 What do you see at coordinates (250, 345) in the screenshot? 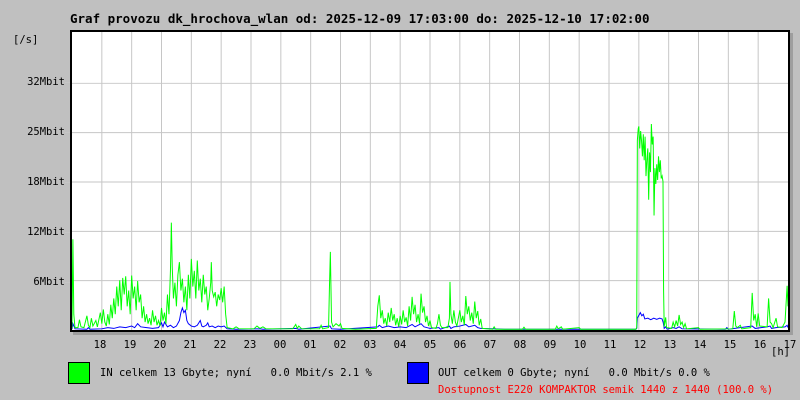
I see `x-axis-tick-label: 23` at bounding box center [250, 345].